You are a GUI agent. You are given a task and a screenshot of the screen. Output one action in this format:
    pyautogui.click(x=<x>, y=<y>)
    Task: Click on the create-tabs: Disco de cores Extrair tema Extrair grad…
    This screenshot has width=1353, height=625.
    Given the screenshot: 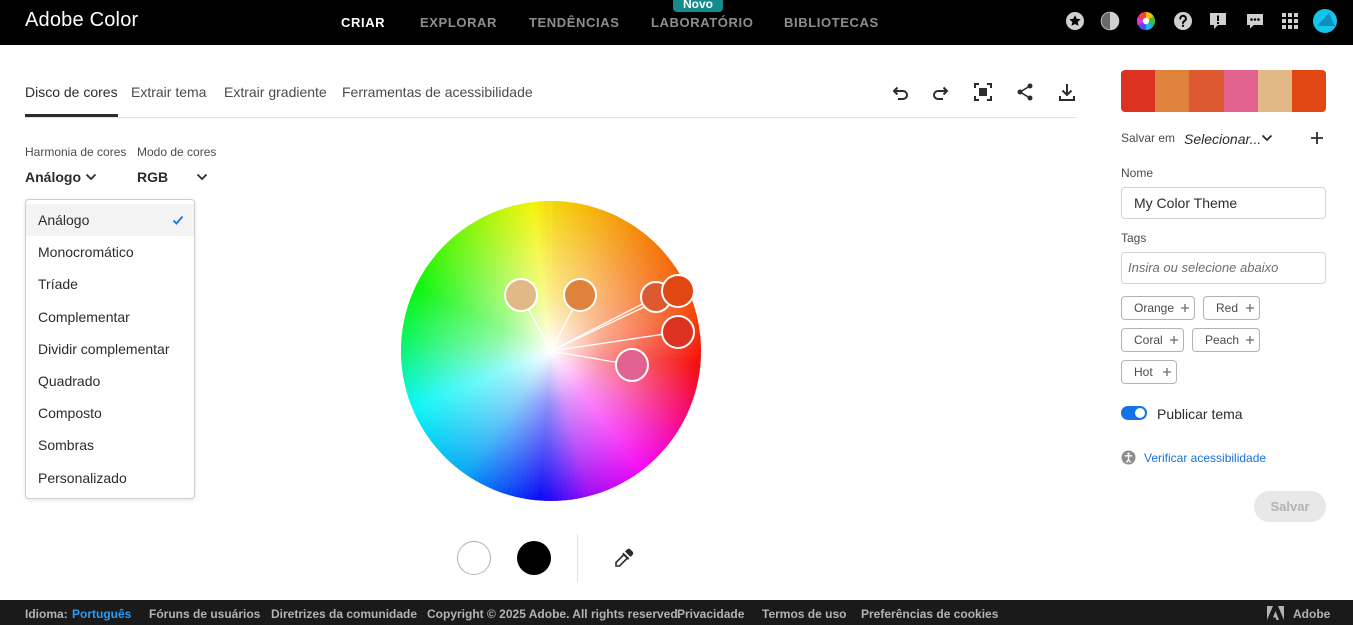 What is the action you would take?
    pyautogui.click(x=550, y=101)
    